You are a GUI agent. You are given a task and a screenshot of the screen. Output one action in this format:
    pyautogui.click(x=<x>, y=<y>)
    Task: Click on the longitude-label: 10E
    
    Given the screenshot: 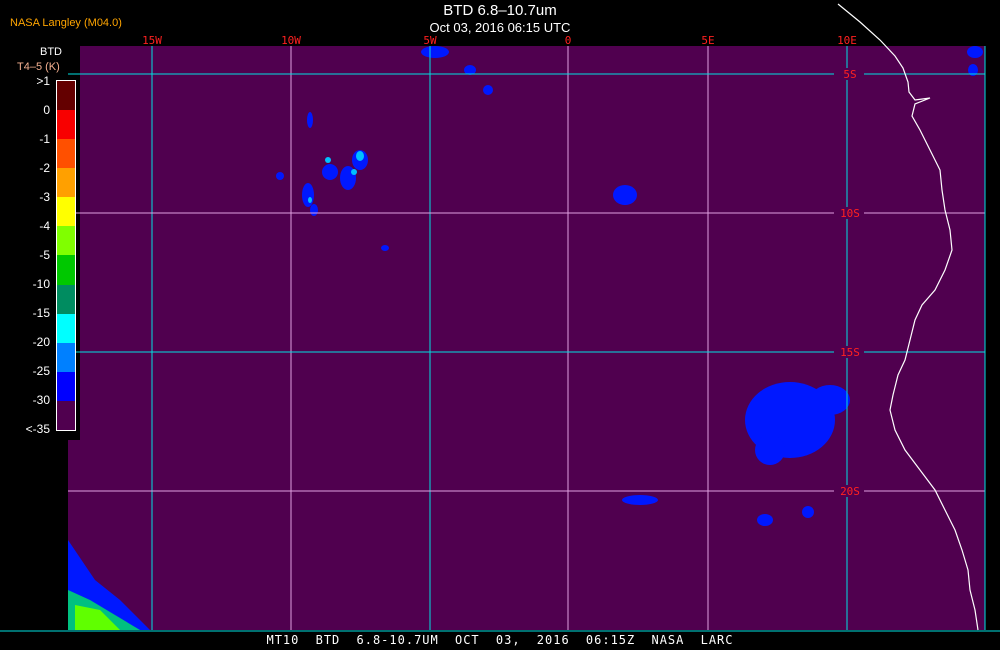 What is the action you would take?
    pyautogui.click(x=847, y=40)
    